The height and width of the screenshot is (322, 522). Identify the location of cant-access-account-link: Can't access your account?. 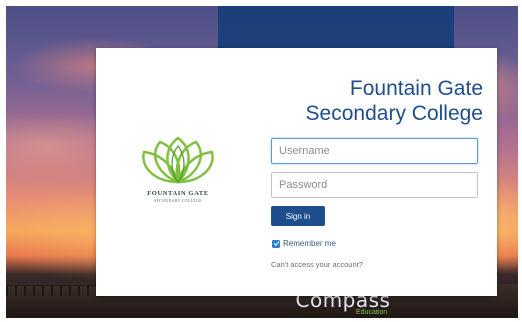
(317, 264).